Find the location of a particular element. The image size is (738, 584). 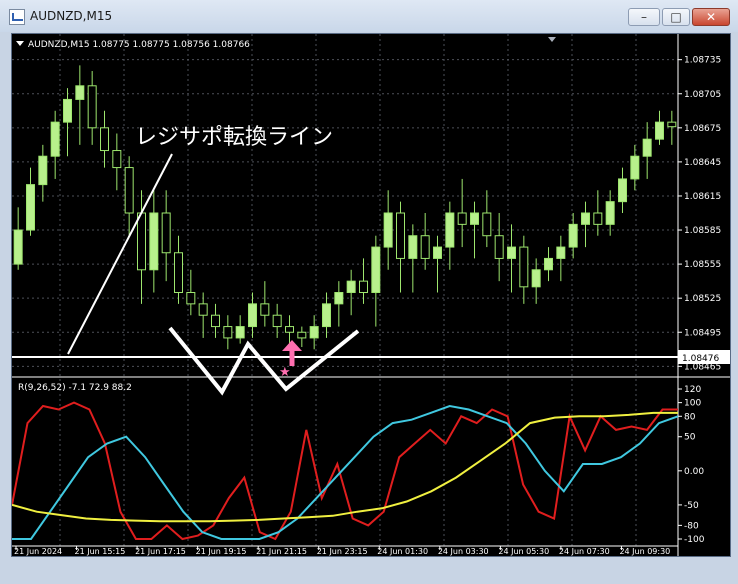

indicator-tick-label: 120 is located at coordinates (692, 390).